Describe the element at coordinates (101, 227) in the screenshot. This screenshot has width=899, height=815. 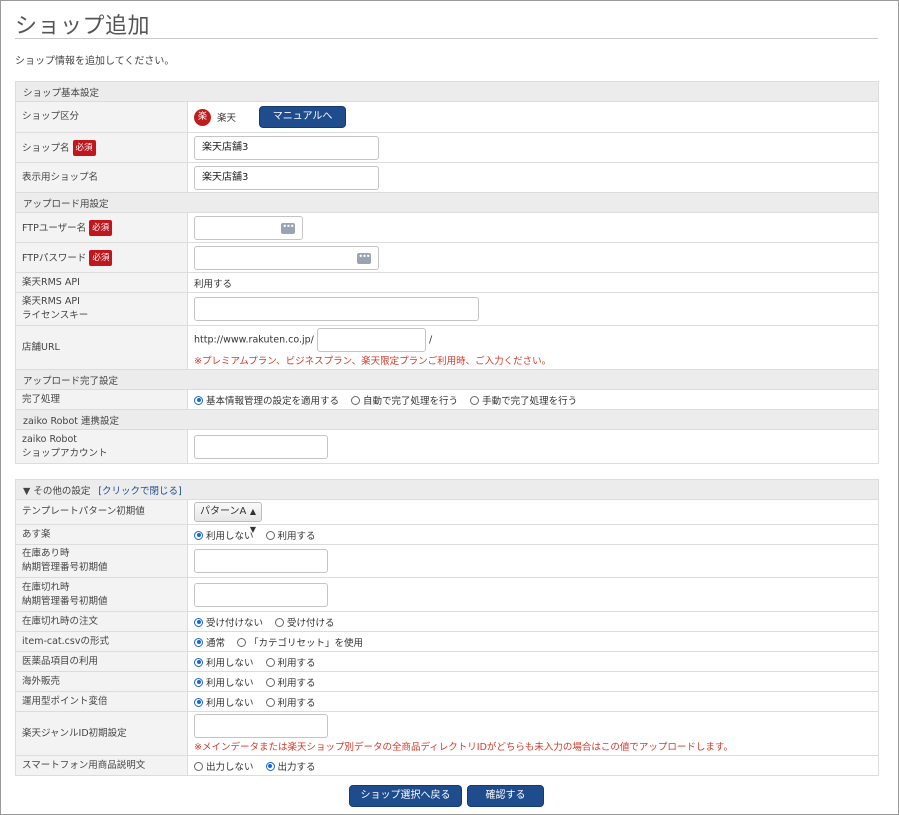
I see `required-badge: 必須` at that location.